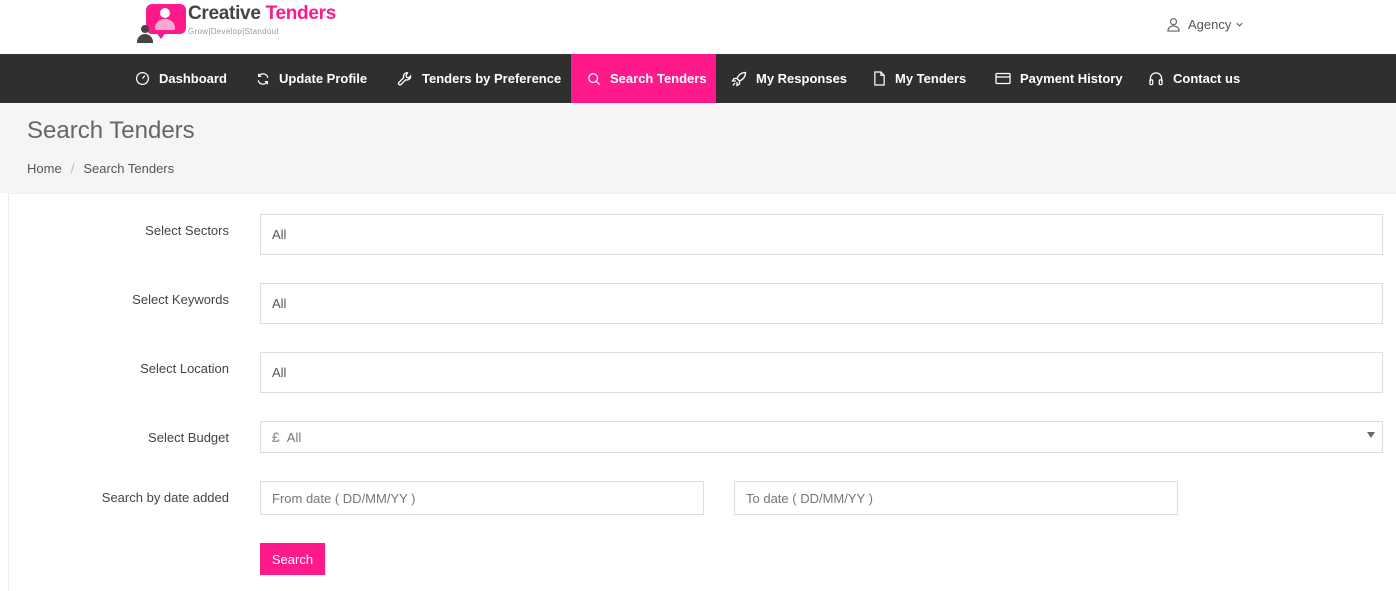  I want to click on page-title: Search Tenders, so click(111, 130).